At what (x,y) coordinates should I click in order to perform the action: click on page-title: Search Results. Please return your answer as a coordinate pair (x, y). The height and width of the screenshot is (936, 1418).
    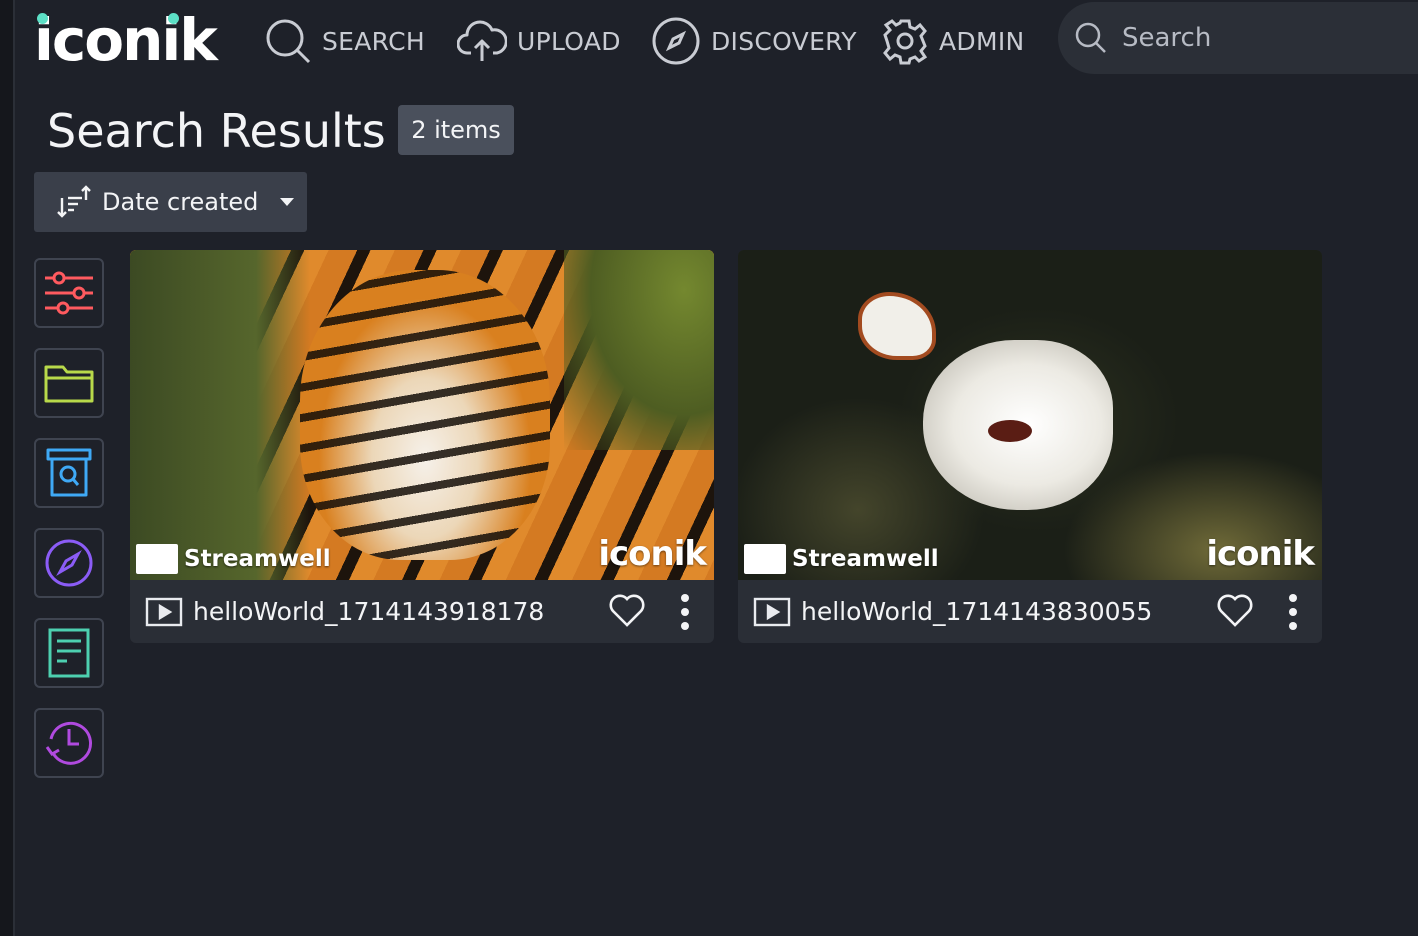
    Looking at the image, I should click on (216, 131).